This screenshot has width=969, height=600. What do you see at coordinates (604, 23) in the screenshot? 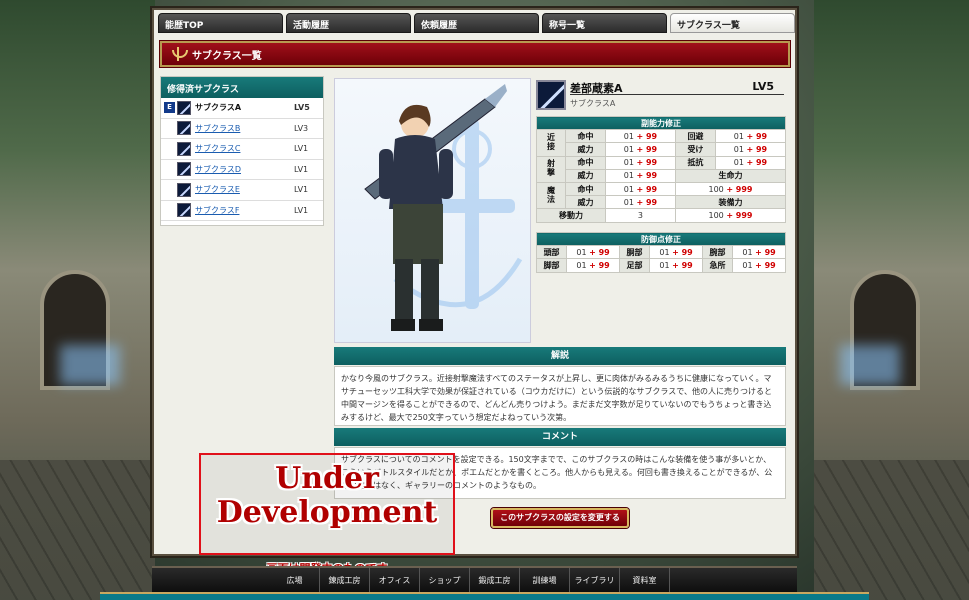
I see `tab-titles: 称号一覧` at bounding box center [604, 23].